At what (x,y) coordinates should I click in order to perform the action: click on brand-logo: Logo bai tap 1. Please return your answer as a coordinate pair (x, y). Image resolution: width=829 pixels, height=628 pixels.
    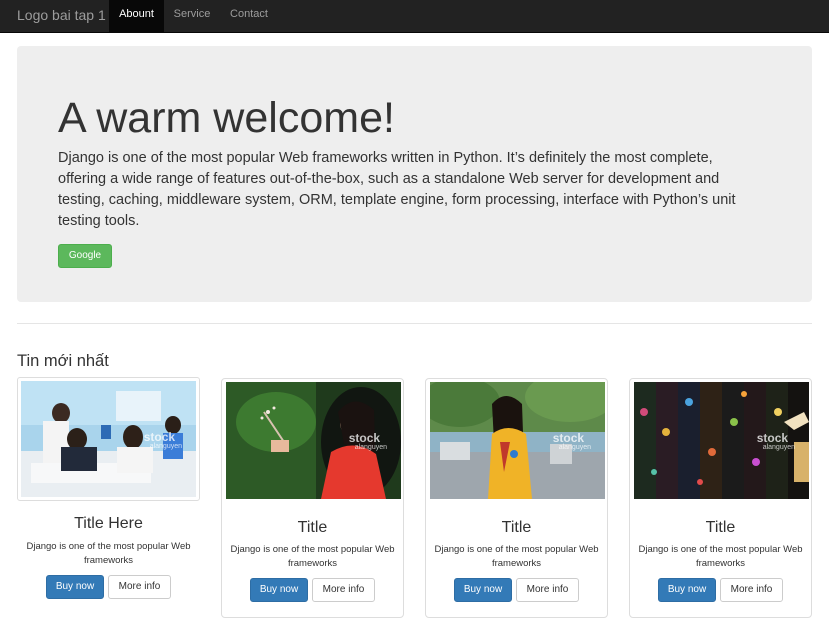
    Looking at the image, I should click on (61, 16).